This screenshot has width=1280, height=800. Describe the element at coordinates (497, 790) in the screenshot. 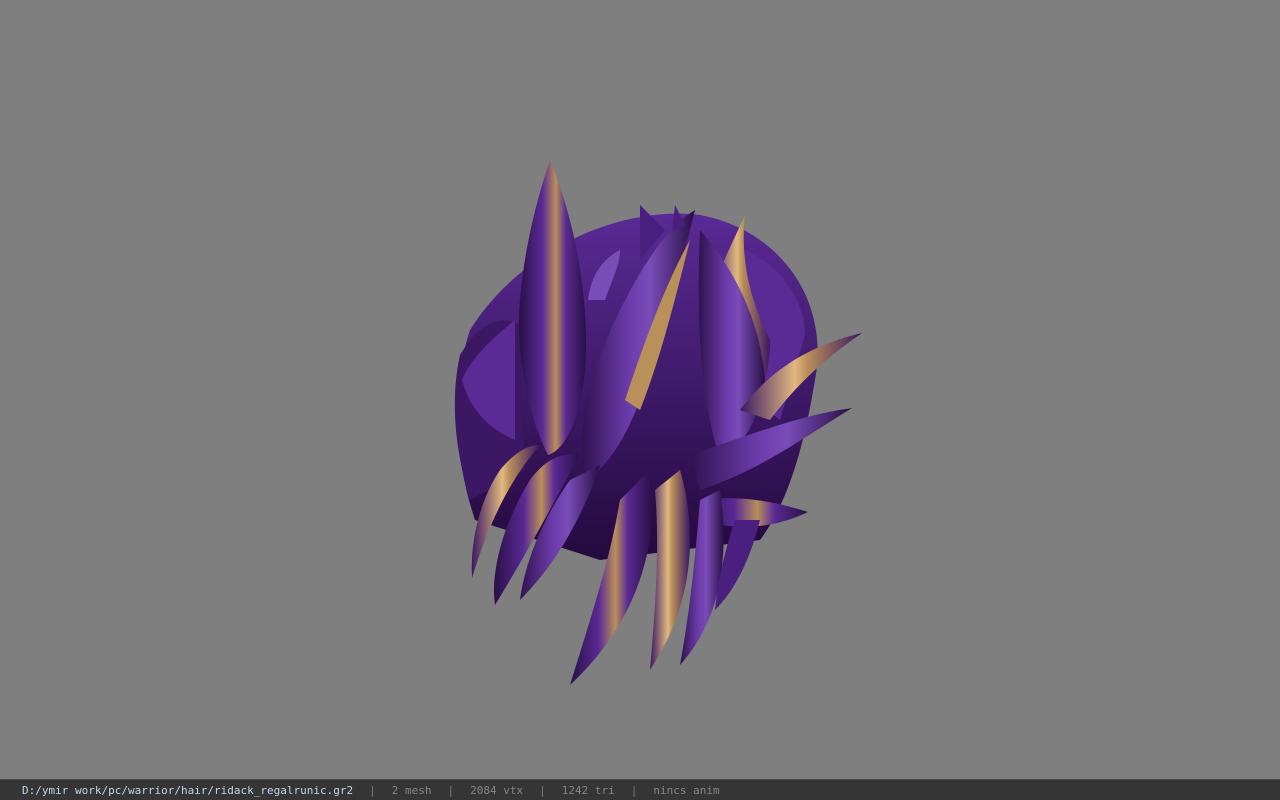

I see `vertex-count: 2084 vtx` at that location.